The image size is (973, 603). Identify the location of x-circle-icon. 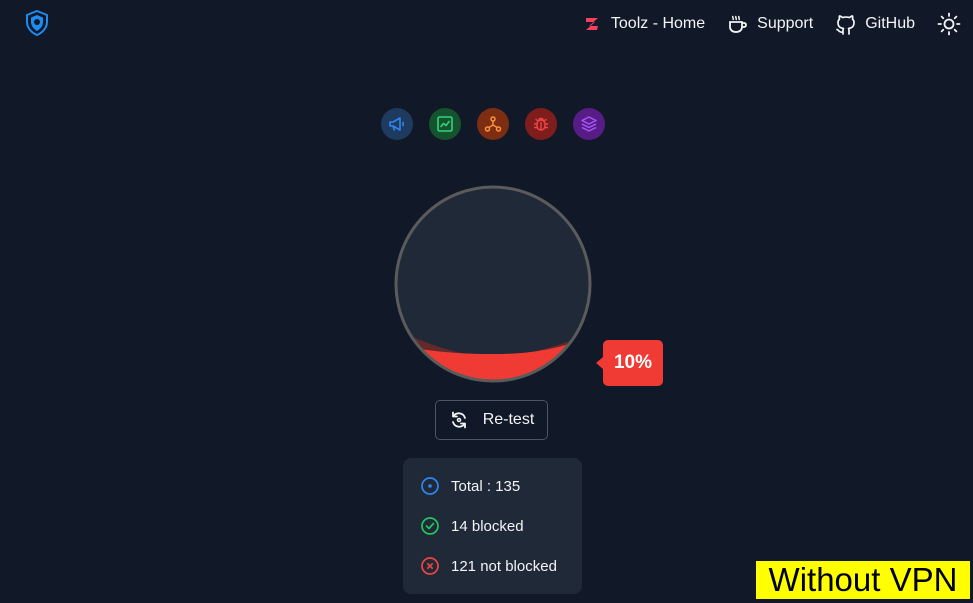
(430, 566).